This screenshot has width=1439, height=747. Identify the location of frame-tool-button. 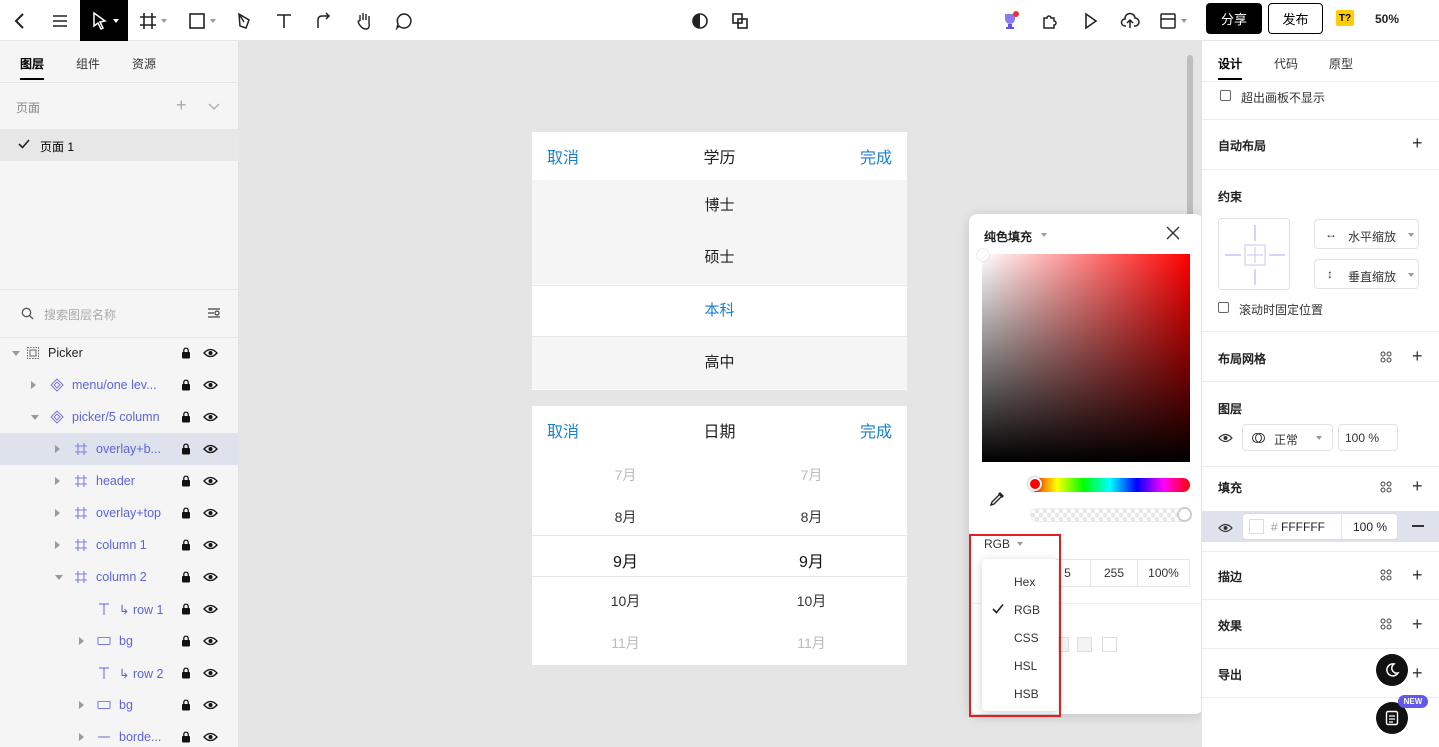
(152, 20).